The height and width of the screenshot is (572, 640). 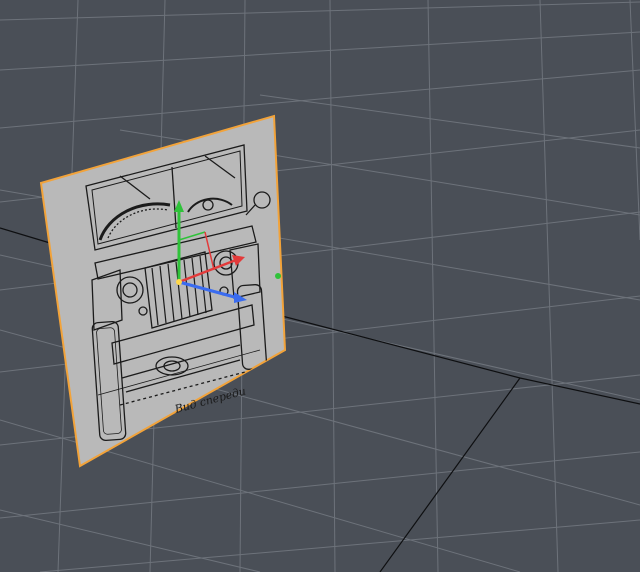 I want to click on gizmo-center-handle, so click(x=179, y=282).